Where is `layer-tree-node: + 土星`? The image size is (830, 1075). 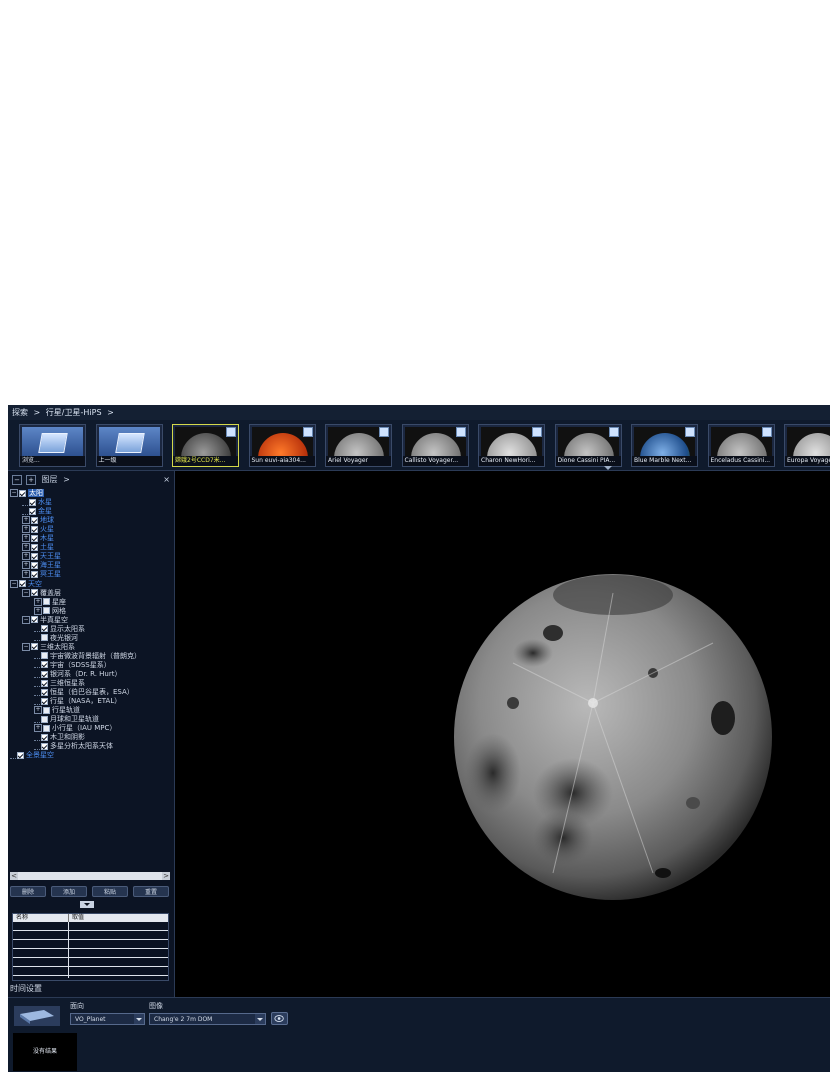 layer-tree-node: + 土星 is located at coordinates (38, 547).